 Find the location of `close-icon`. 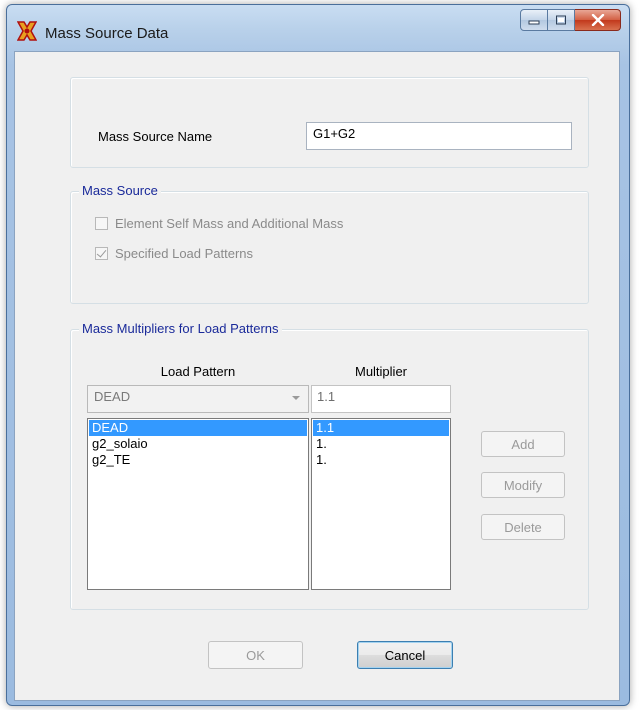

close-icon is located at coordinates (597, 20).